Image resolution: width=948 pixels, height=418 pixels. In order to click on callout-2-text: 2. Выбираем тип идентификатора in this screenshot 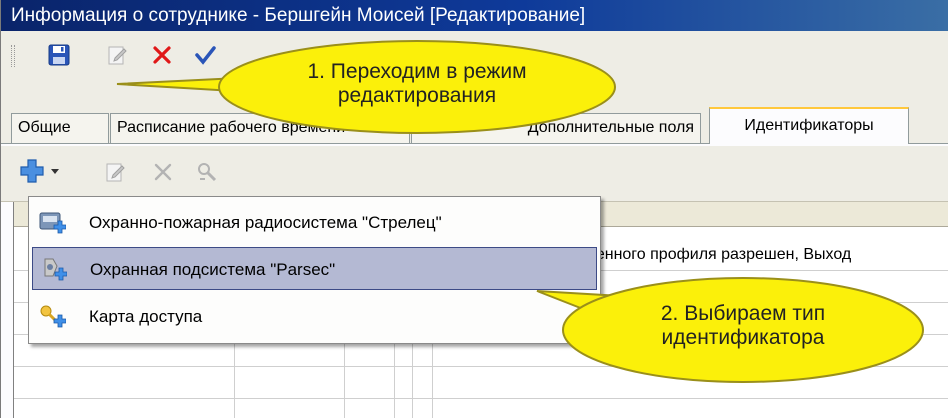, I will do `click(743, 326)`.